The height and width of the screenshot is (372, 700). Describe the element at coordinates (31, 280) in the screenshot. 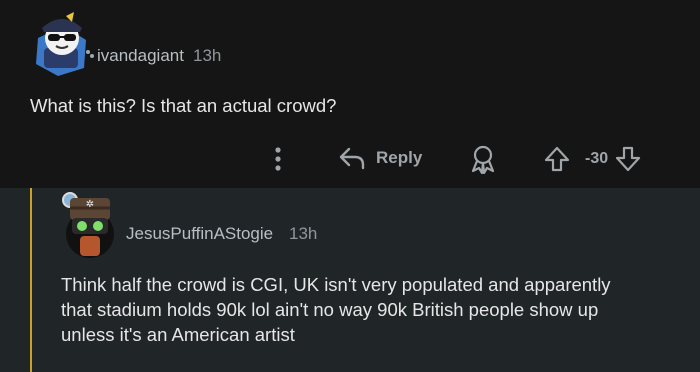

I see `thread-indent-line` at that location.